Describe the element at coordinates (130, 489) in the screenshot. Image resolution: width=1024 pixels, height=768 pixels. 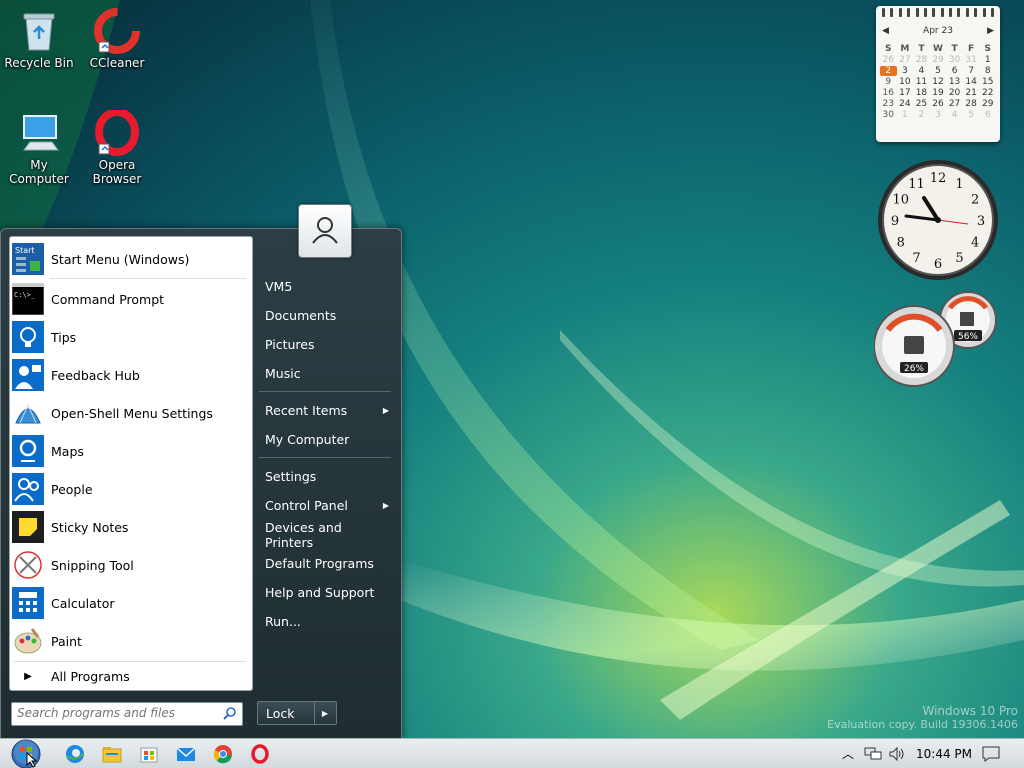
I see `program-people: People` at that location.